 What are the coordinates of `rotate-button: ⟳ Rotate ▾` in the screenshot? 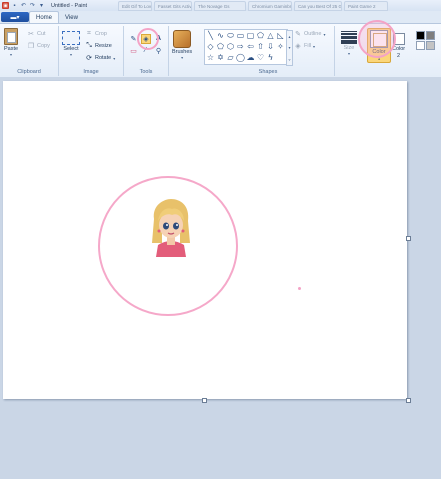 It's located at (100, 58).